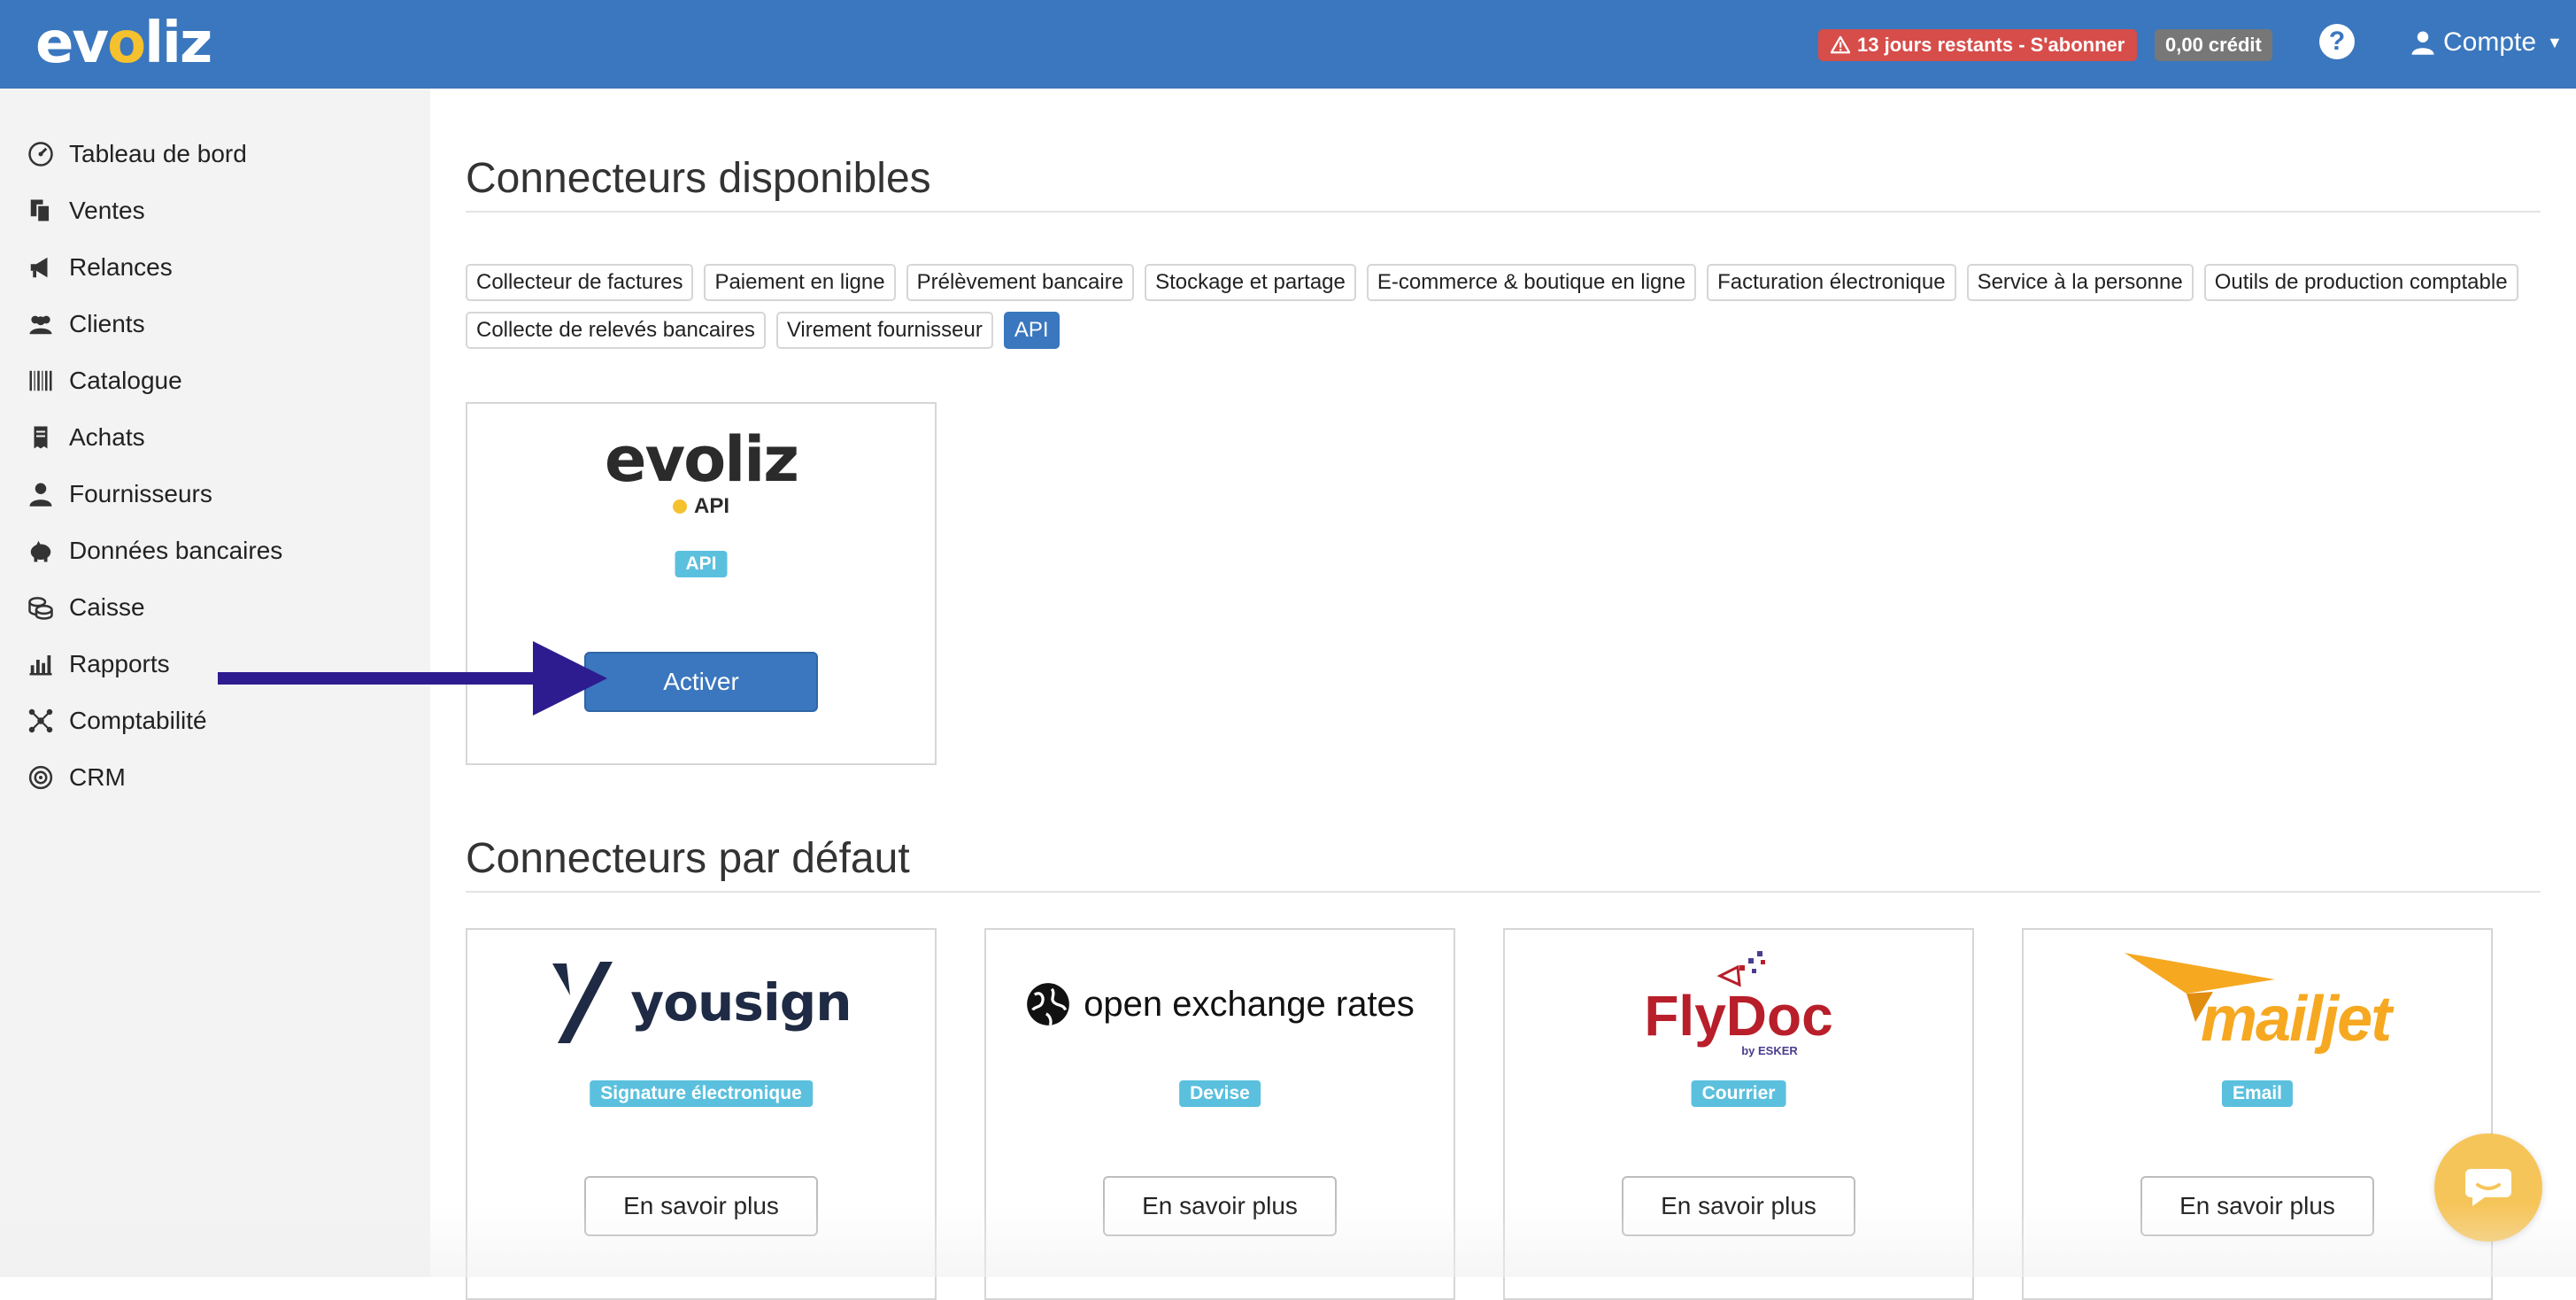 The height and width of the screenshot is (1300, 2576). Describe the element at coordinates (1048, 1004) in the screenshot. I see `globe-icon` at that location.